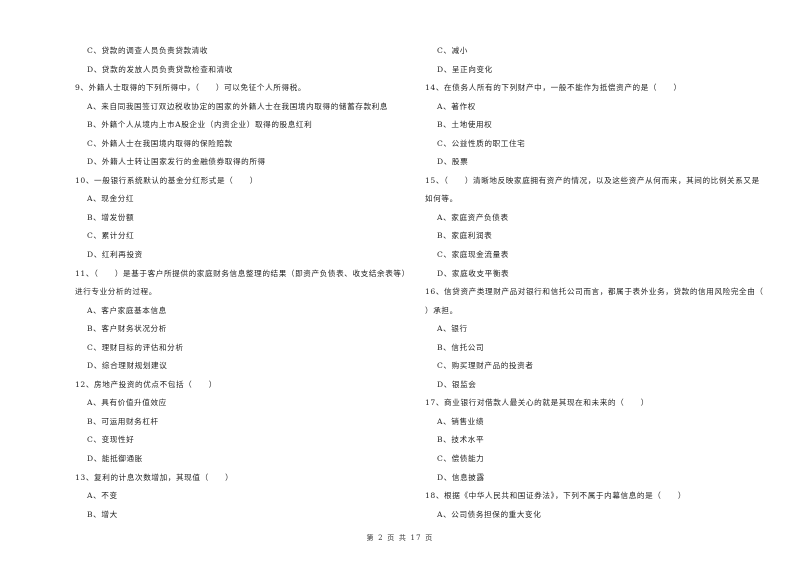  I want to click on answer-option: A、具有价值升值效应, so click(127, 403).